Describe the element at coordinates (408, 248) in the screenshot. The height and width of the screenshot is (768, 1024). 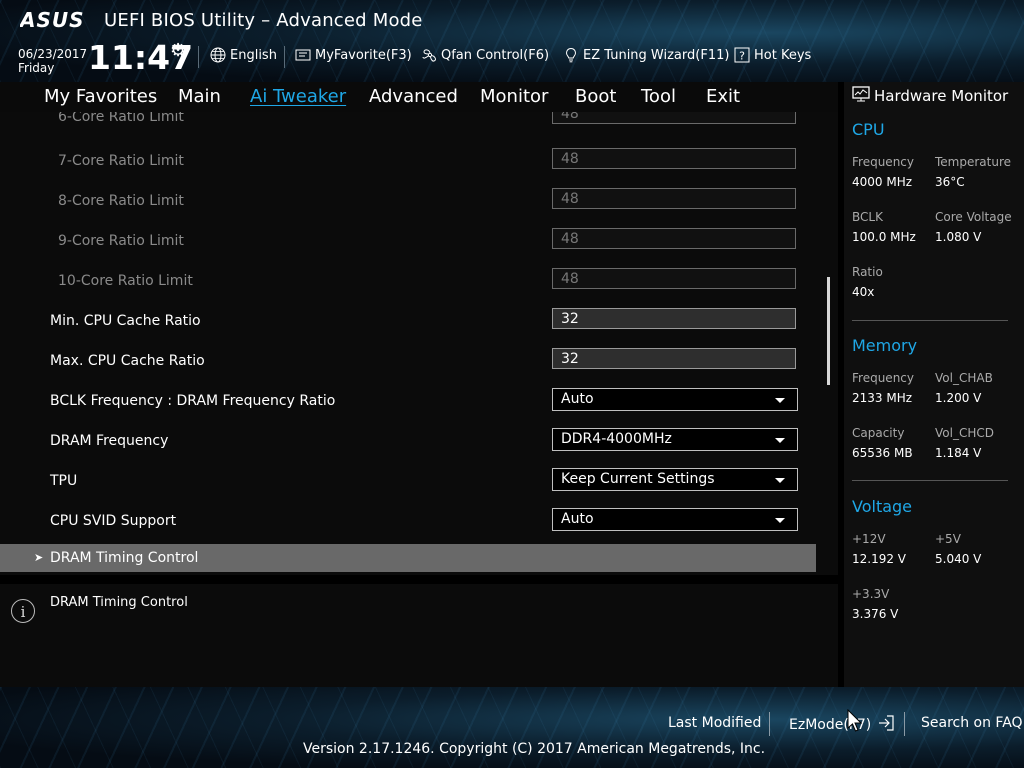
I see `setting-row-9-core-ratio: 9-Core Ratio Limit 48` at that location.